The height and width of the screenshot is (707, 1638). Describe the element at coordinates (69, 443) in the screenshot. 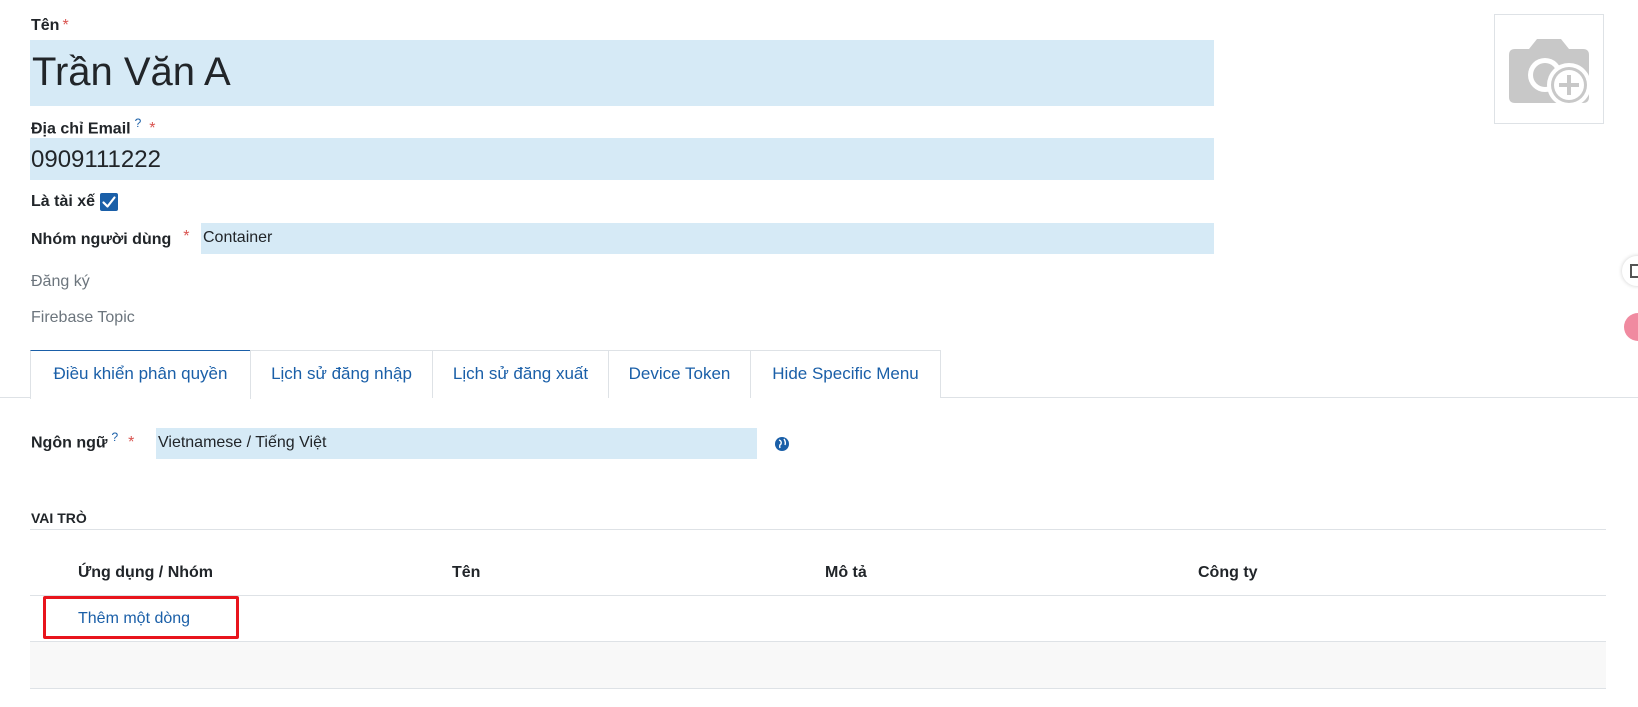

I see `language-label-text: Ngôn ngữ` at that location.